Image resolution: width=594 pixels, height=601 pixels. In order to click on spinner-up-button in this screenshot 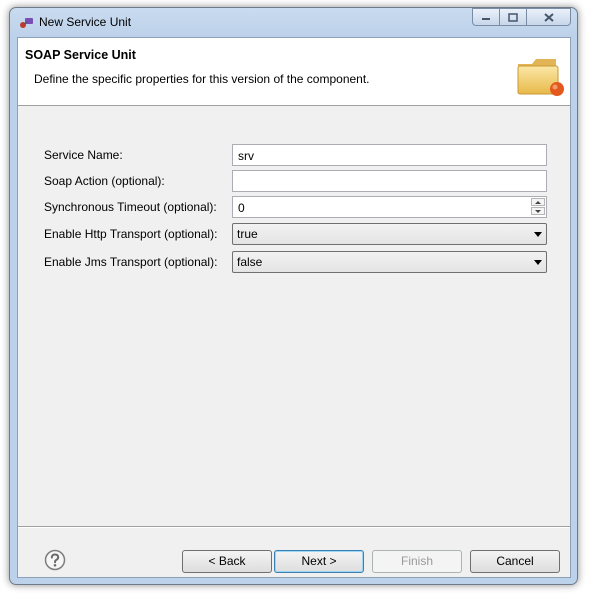, I will do `click(538, 202)`.